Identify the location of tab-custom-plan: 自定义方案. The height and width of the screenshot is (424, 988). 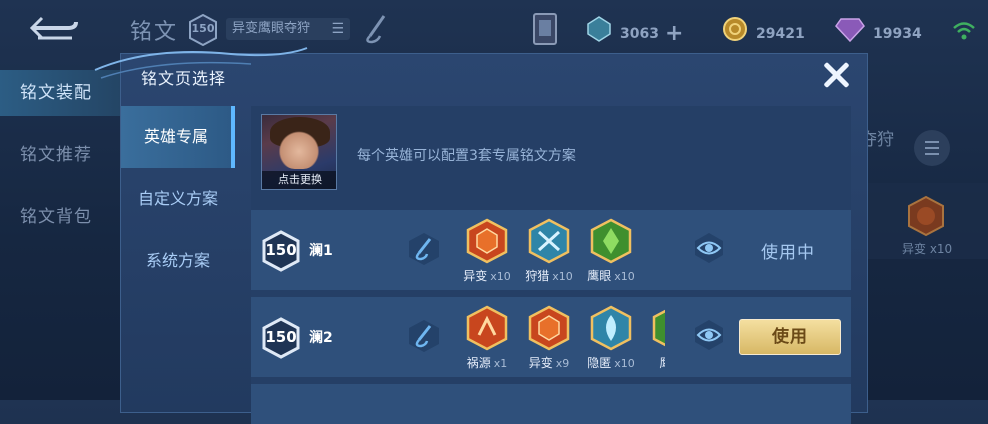
(178, 199).